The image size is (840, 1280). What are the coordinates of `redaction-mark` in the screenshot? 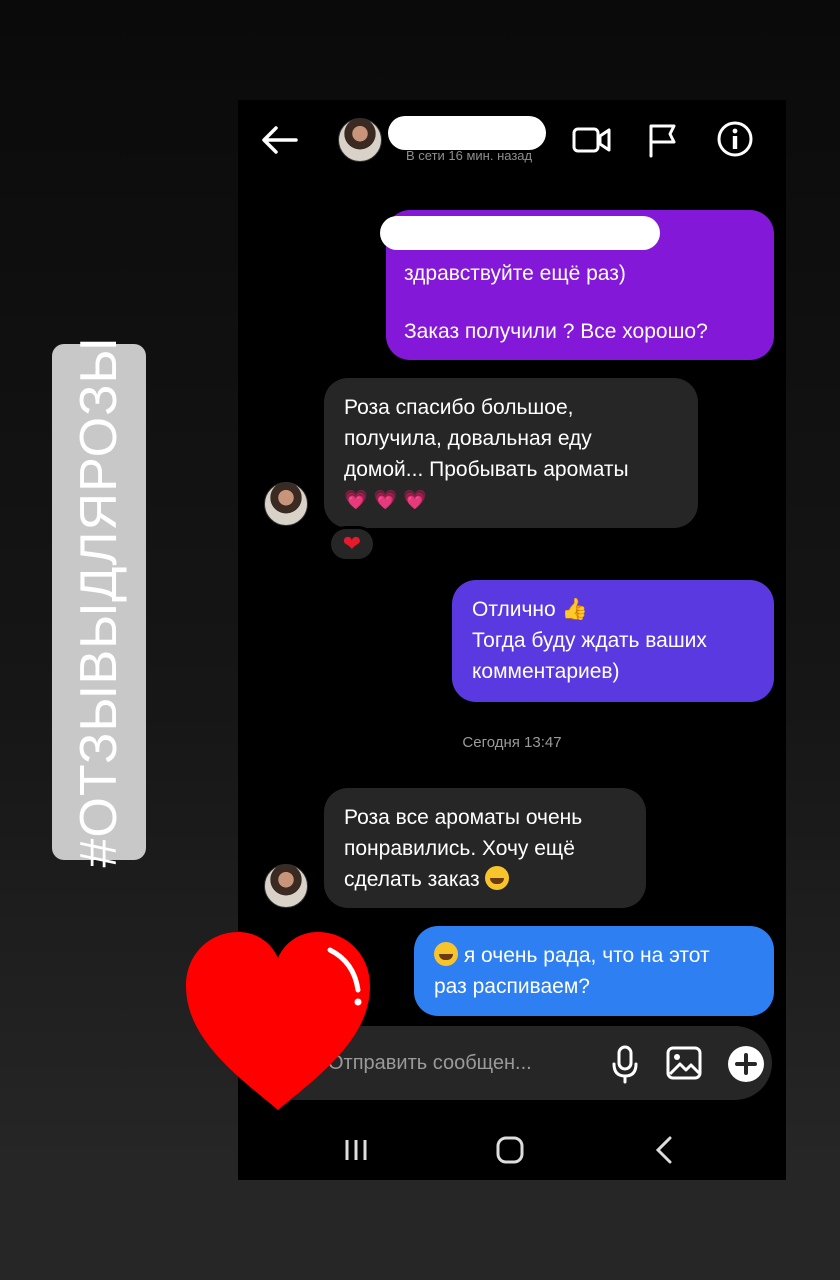 It's located at (520, 233).